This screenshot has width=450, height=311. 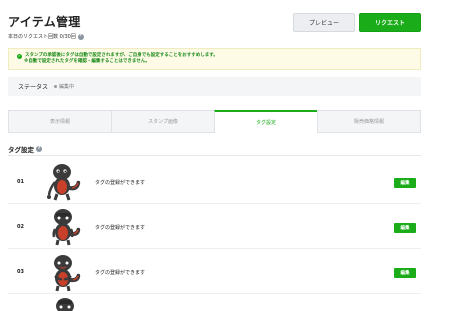 What do you see at coordinates (20, 182) in the screenshot?
I see `row-number: 01` at bounding box center [20, 182].